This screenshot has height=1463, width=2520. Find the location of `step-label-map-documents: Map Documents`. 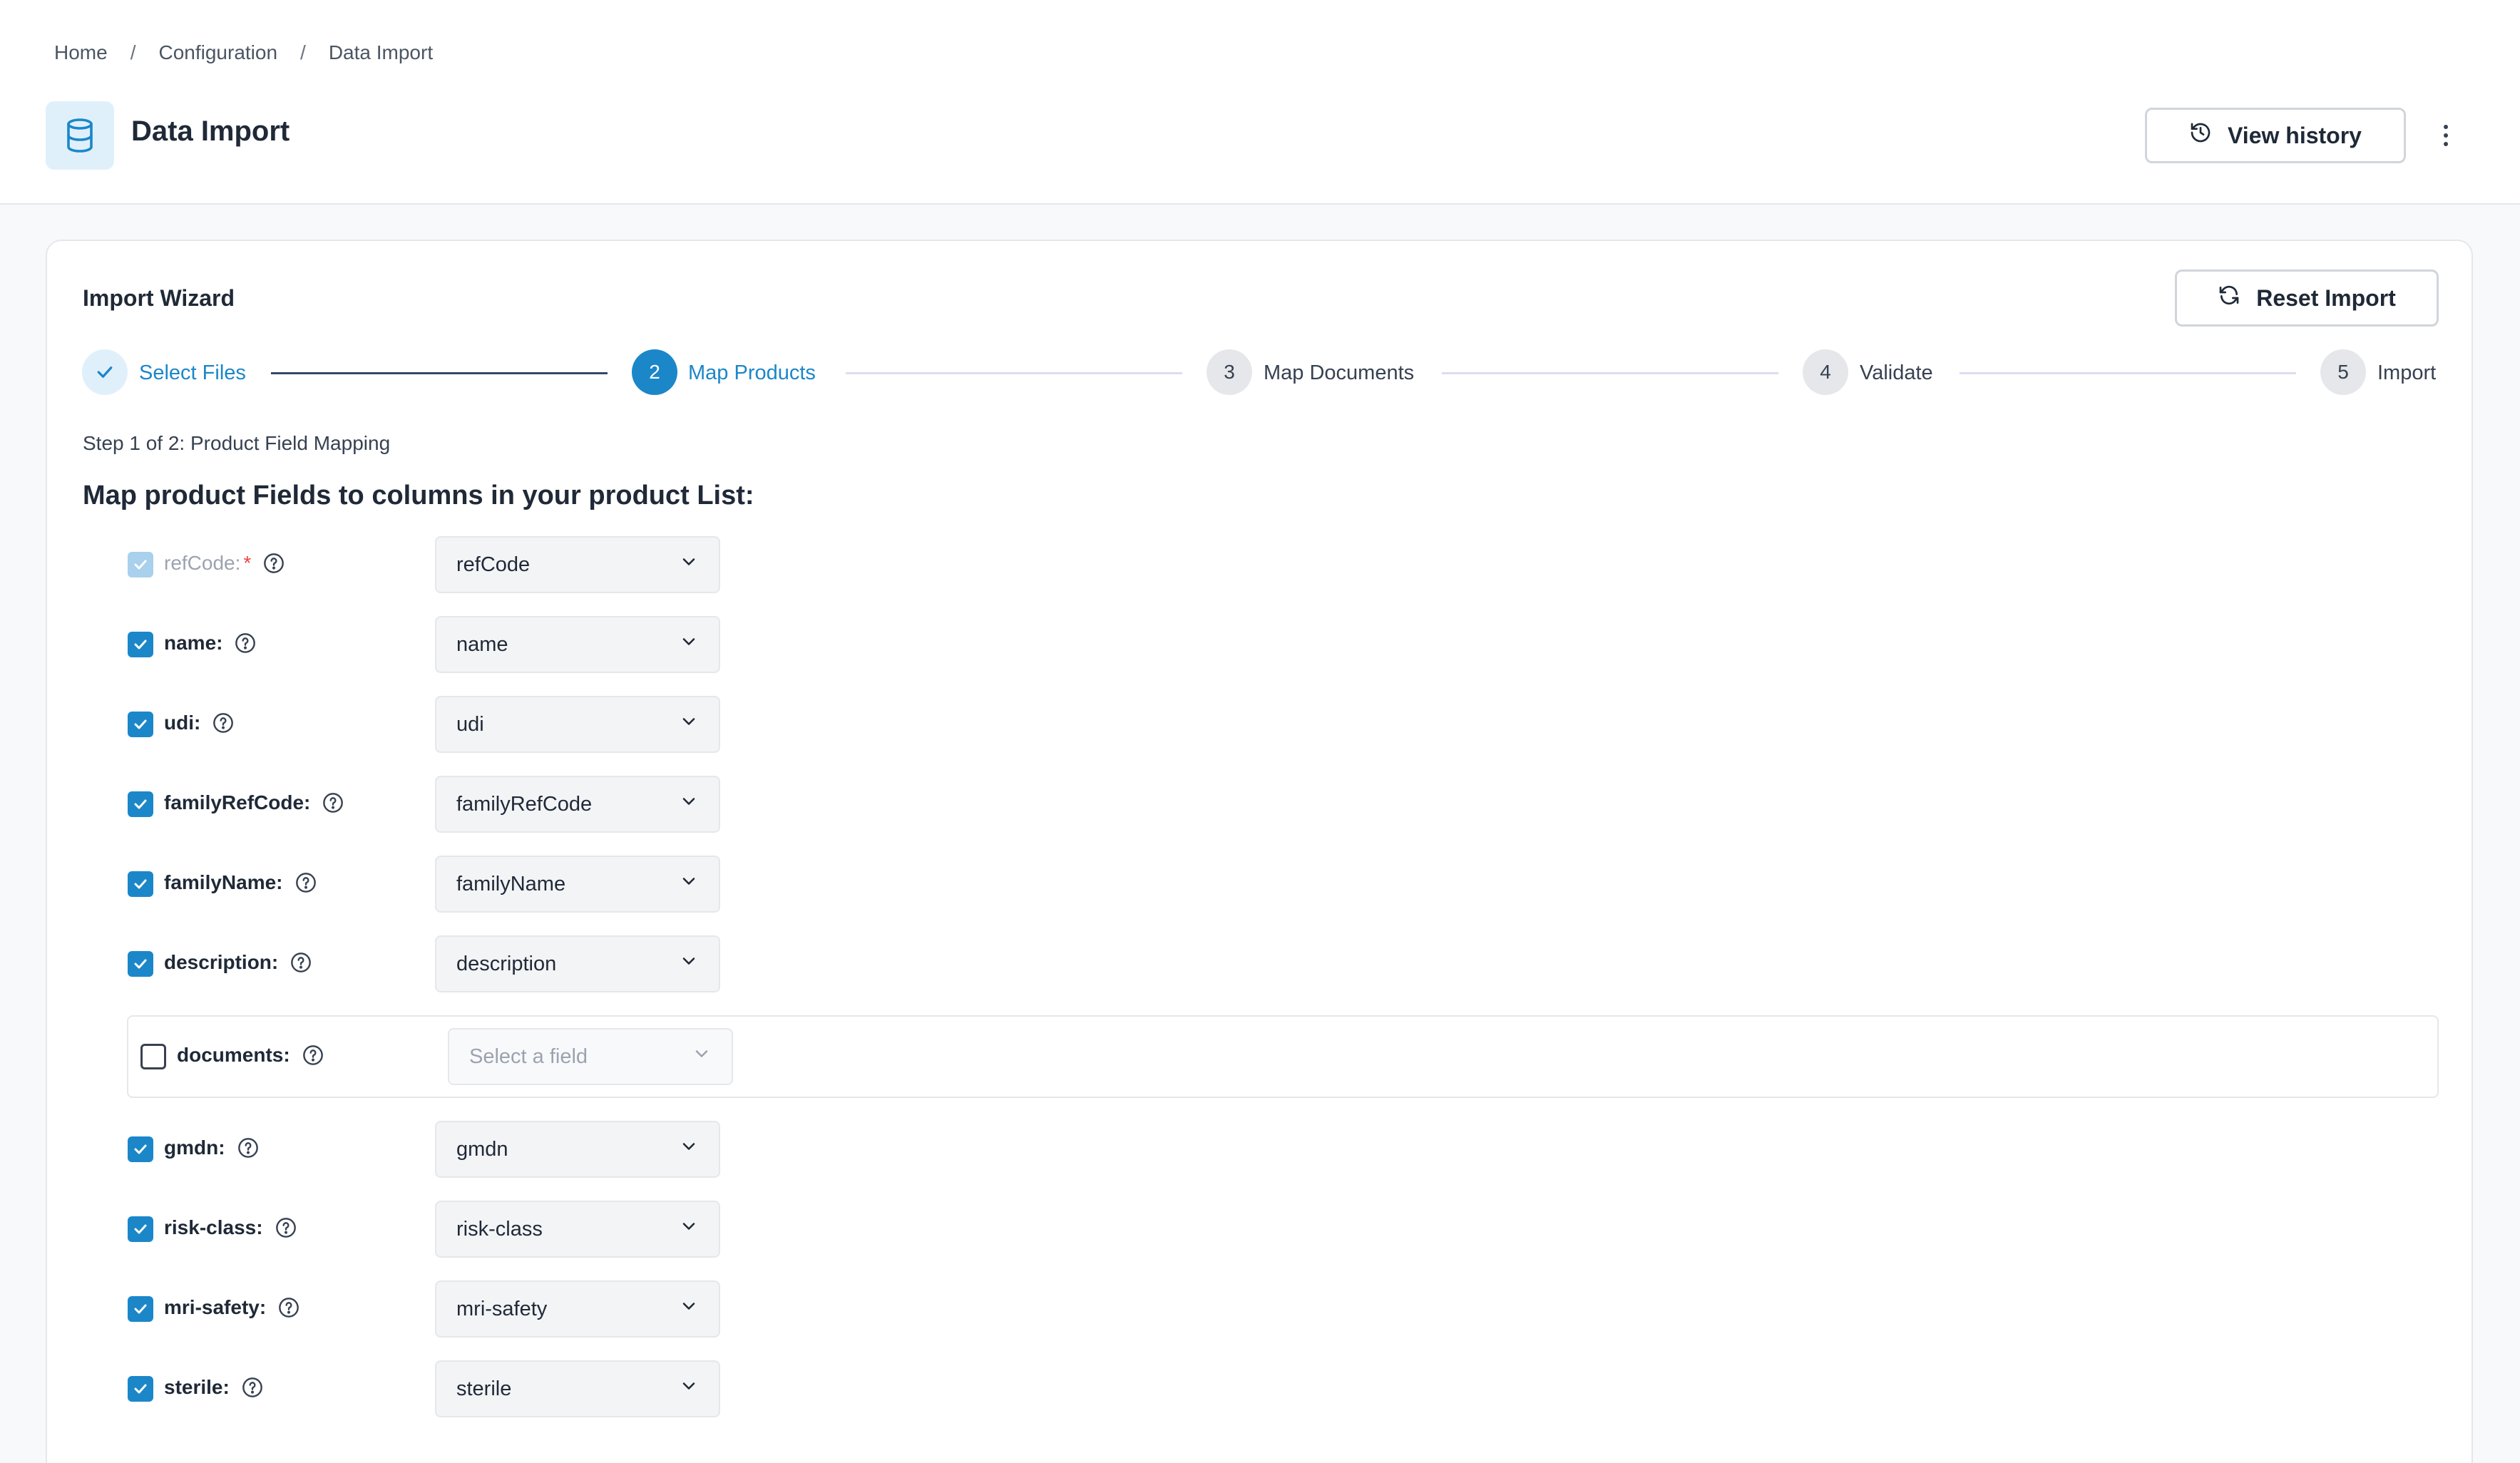

step-label-map-documents: Map Documents is located at coordinates (1339, 373).